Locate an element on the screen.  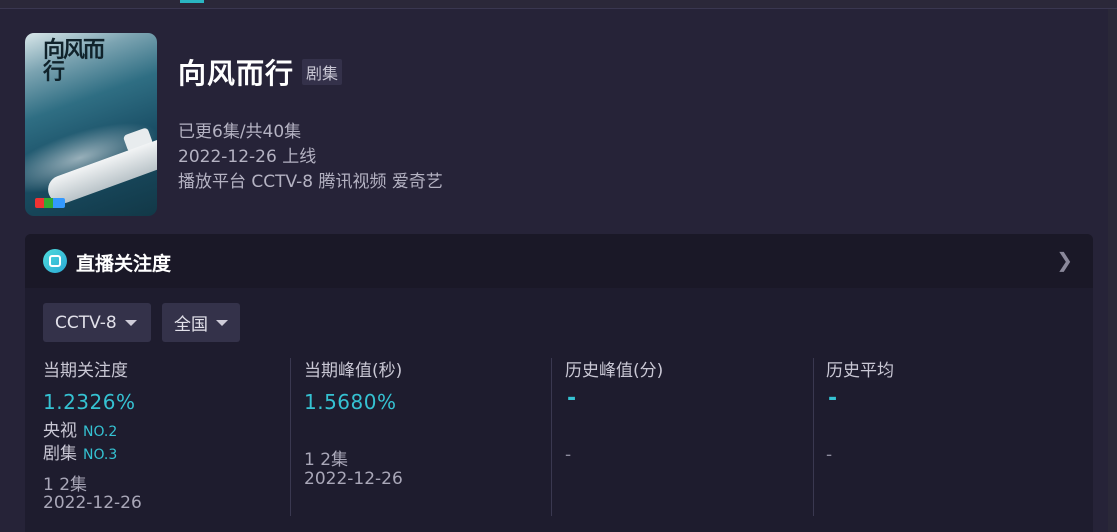
channel-dropdown: CCTV-8 is located at coordinates (97, 322).